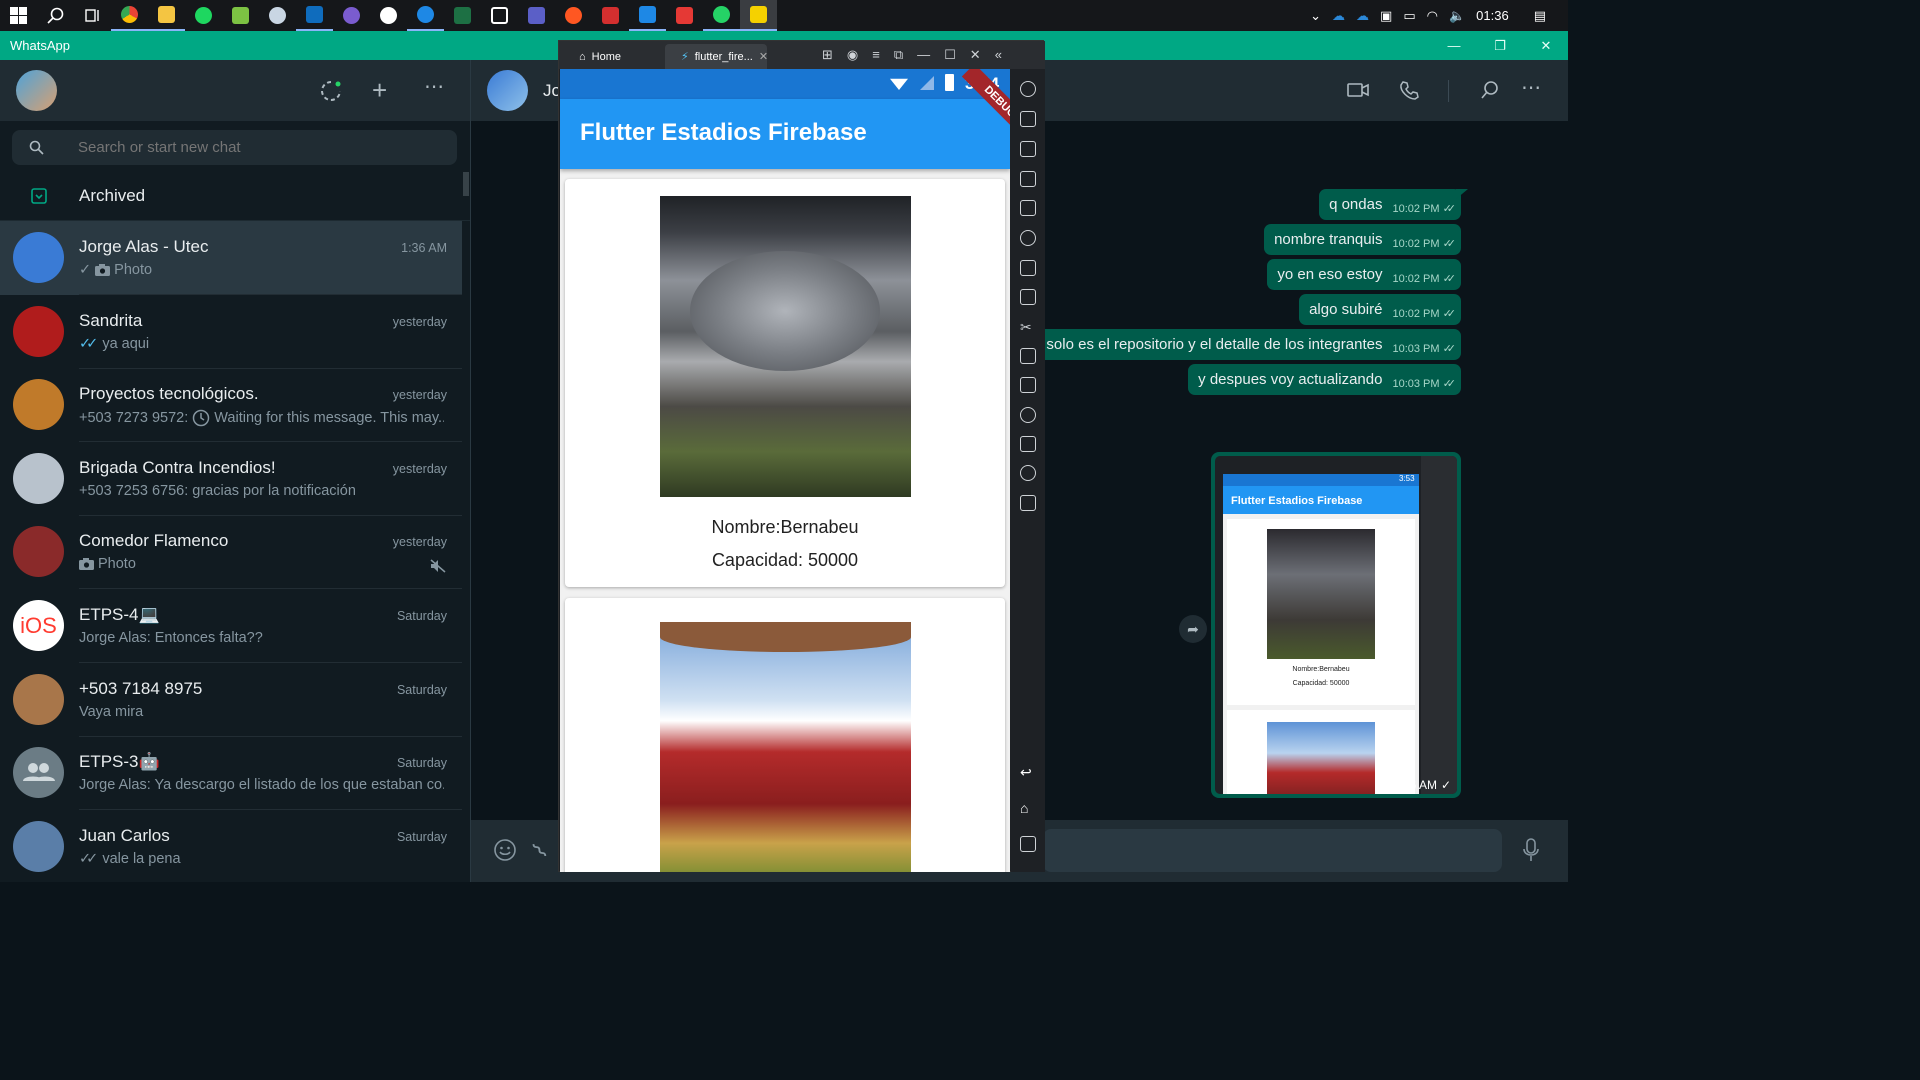  Describe the element at coordinates (231, 841) in the screenshot. I see `chat-row: Juan Carlos Saturday ✓✓ vale la pena` at that location.